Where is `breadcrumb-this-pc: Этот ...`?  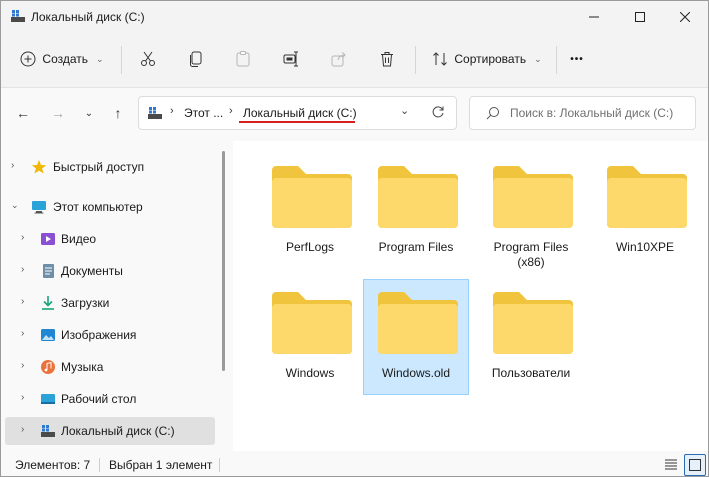
breadcrumb-this-pc: Этот ... is located at coordinates (203, 113).